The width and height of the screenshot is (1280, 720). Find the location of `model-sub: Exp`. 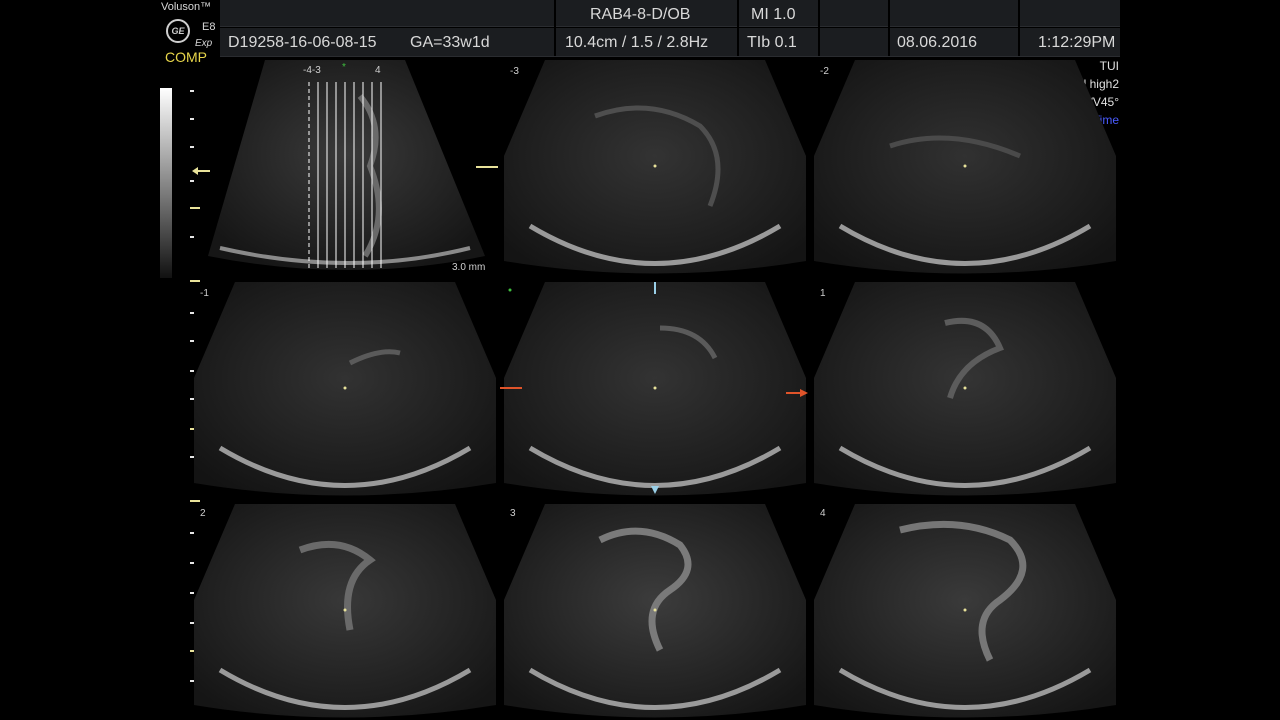

model-sub: Exp is located at coordinates (204, 43).